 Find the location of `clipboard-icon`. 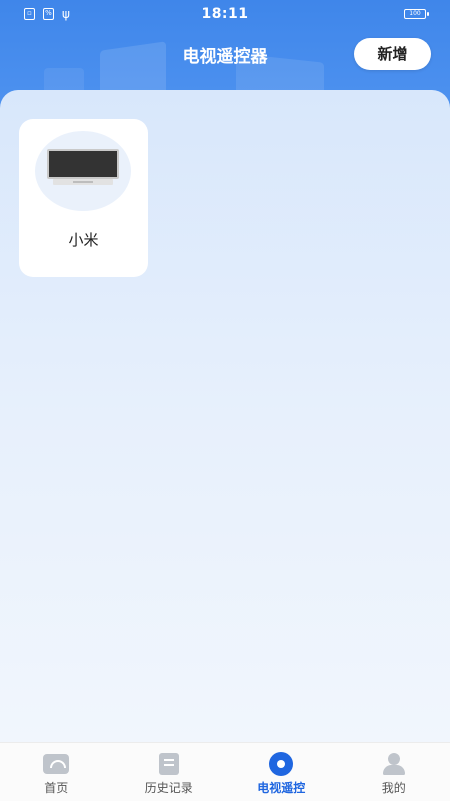

clipboard-icon is located at coordinates (169, 764).